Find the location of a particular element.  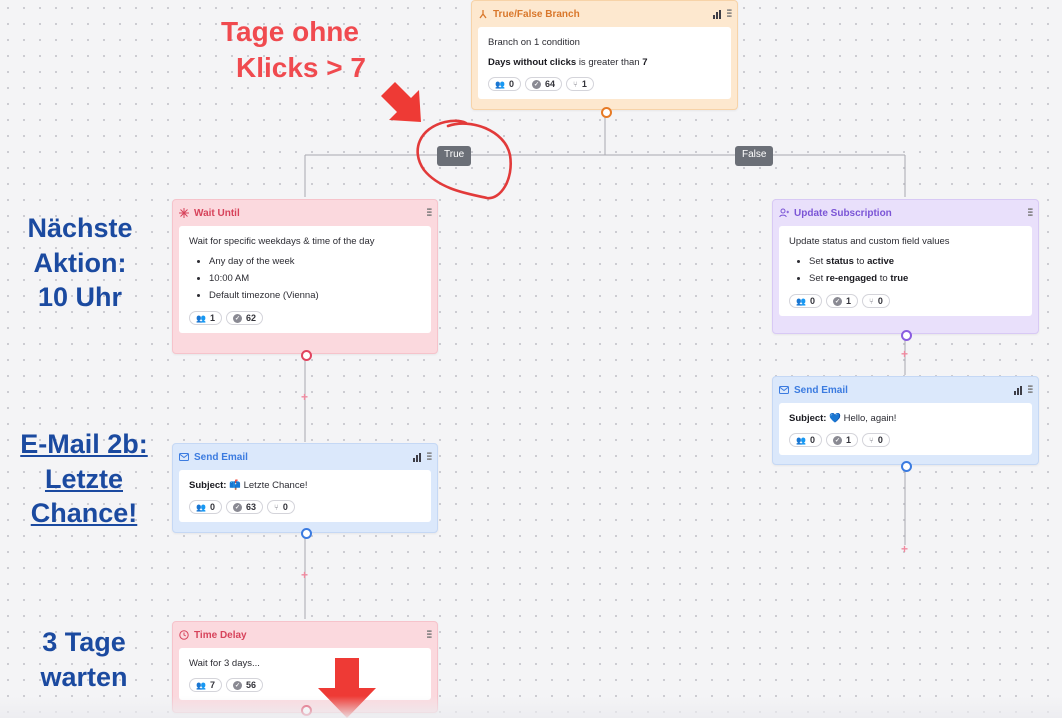

completed-count-pill: ✓ 63 is located at coordinates (244, 507).